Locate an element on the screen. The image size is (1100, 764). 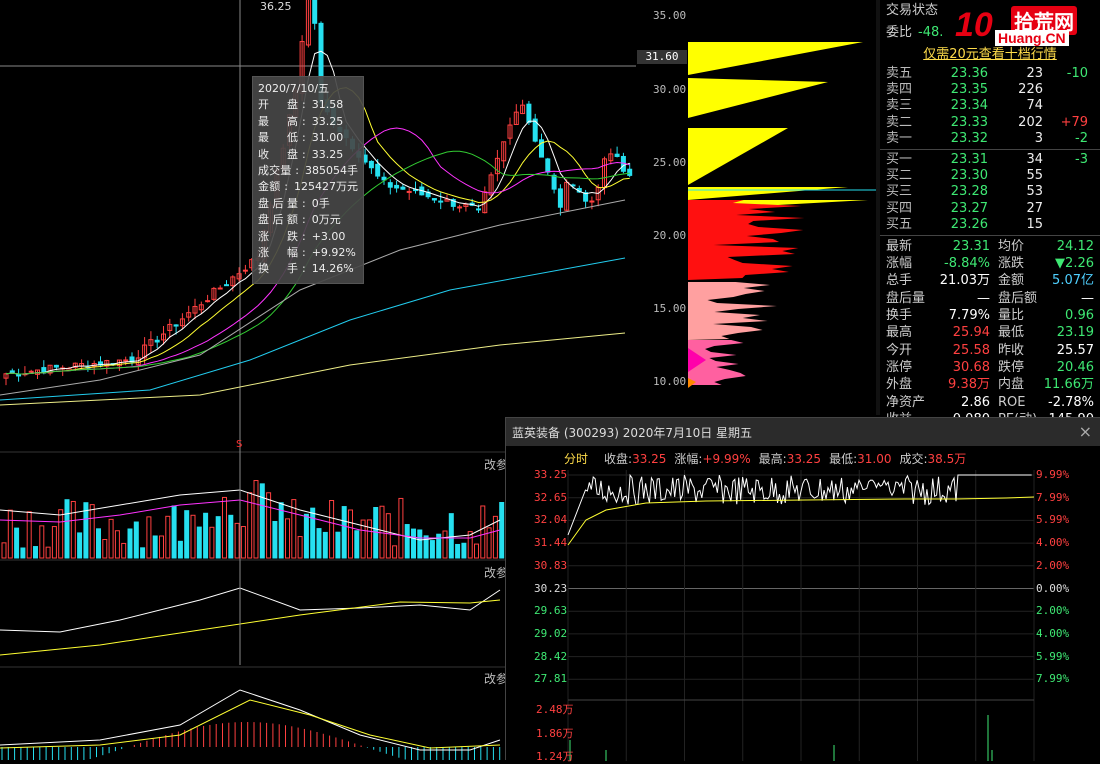
stat-l1: 最新 is located at coordinates (899, 246).